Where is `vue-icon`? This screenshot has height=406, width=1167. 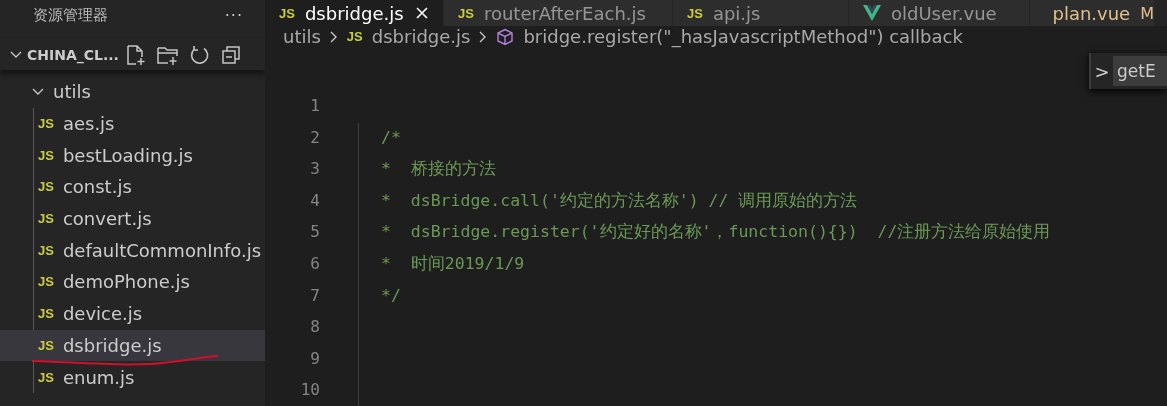 vue-icon is located at coordinates (872, 13).